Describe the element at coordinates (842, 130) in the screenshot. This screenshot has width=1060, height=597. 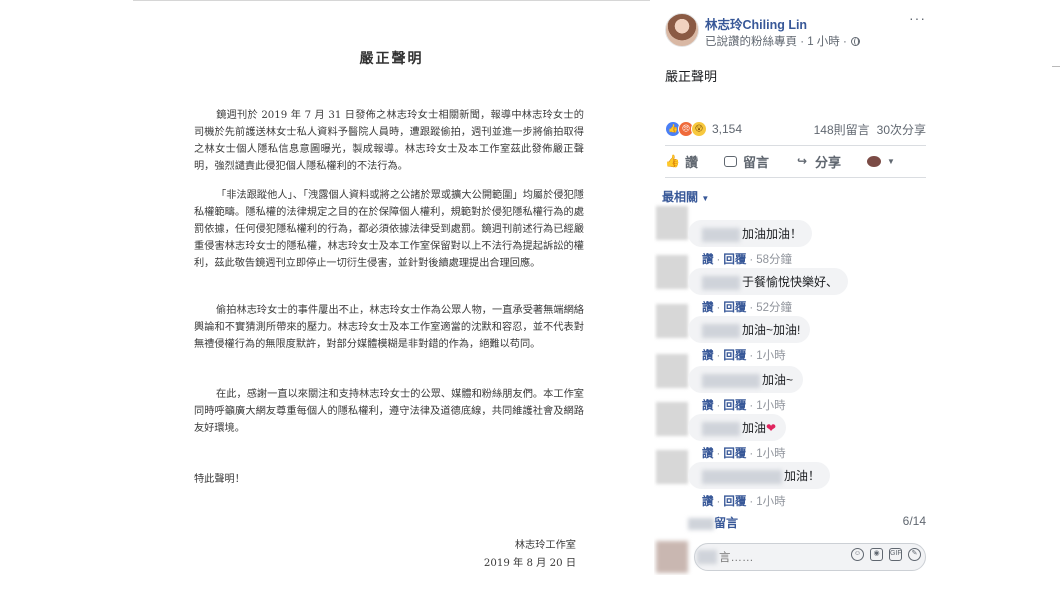
I see `comments-count: 148則留言` at that location.